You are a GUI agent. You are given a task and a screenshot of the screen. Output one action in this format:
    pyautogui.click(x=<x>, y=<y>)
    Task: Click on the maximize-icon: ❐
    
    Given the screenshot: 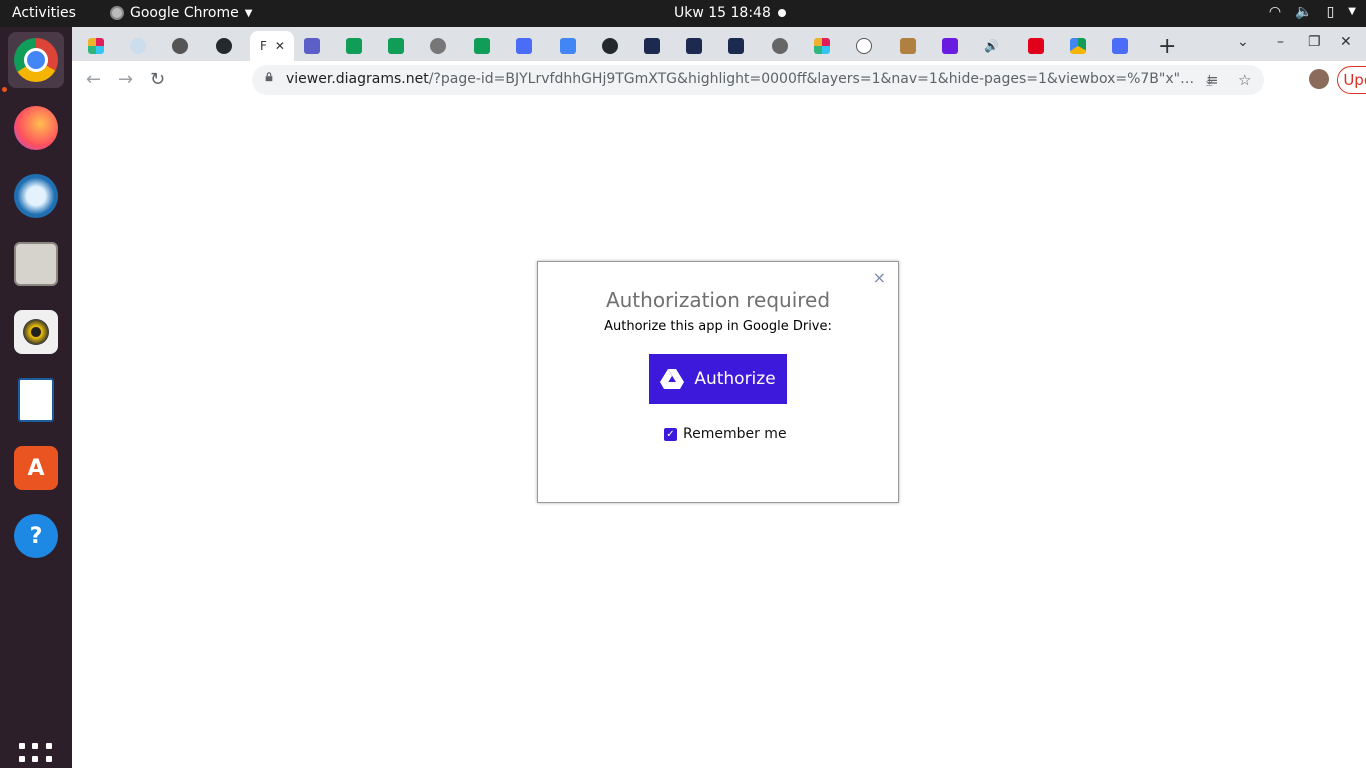 What is the action you would take?
    pyautogui.click(x=1314, y=42)
    